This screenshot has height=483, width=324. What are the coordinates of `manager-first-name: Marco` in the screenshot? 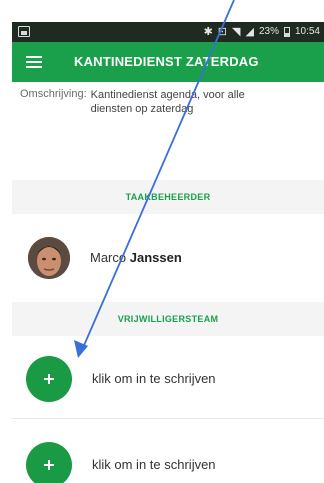 It's located at (108, 257).